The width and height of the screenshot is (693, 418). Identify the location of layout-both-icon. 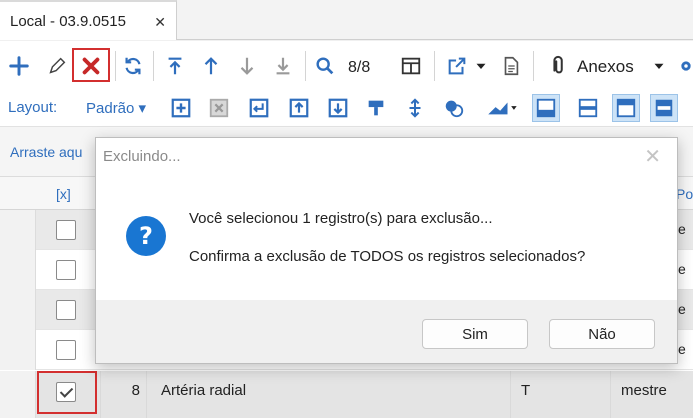
(664, 108).